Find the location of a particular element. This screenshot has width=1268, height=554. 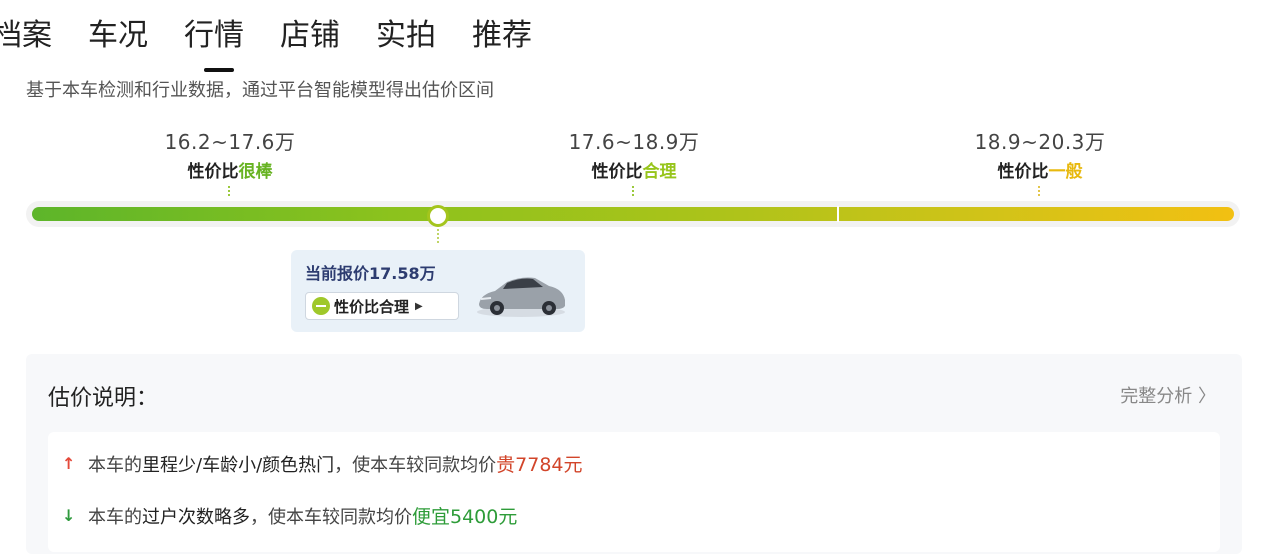

tab-bar: 档案 车况 行情 店铺 实拍 推荐 is located at coordinates (284, 43).